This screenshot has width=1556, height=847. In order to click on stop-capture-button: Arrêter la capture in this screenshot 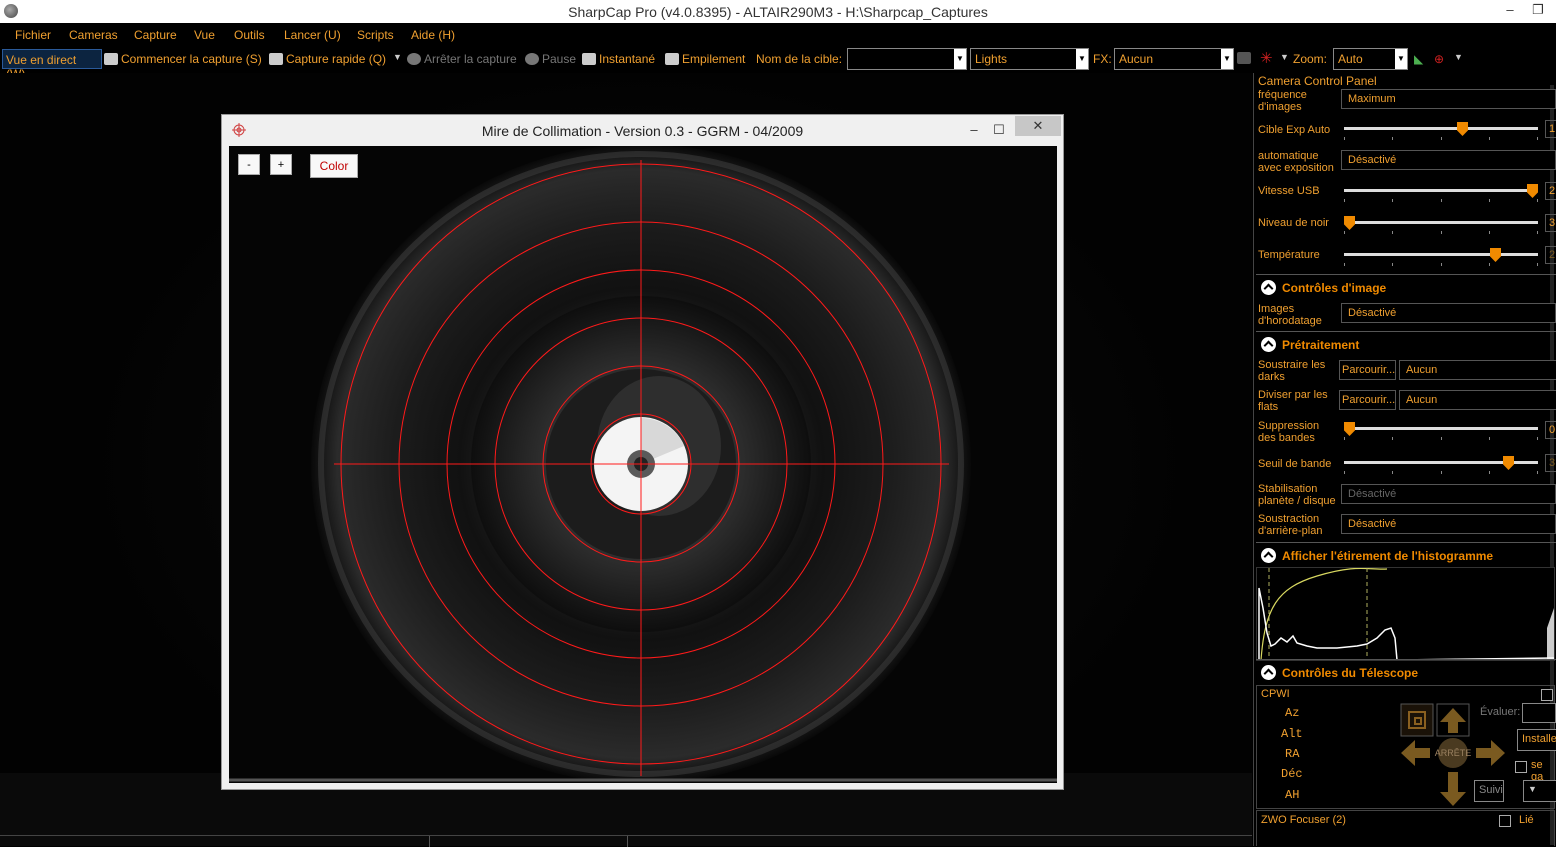, I will do `click(462, 59)`.